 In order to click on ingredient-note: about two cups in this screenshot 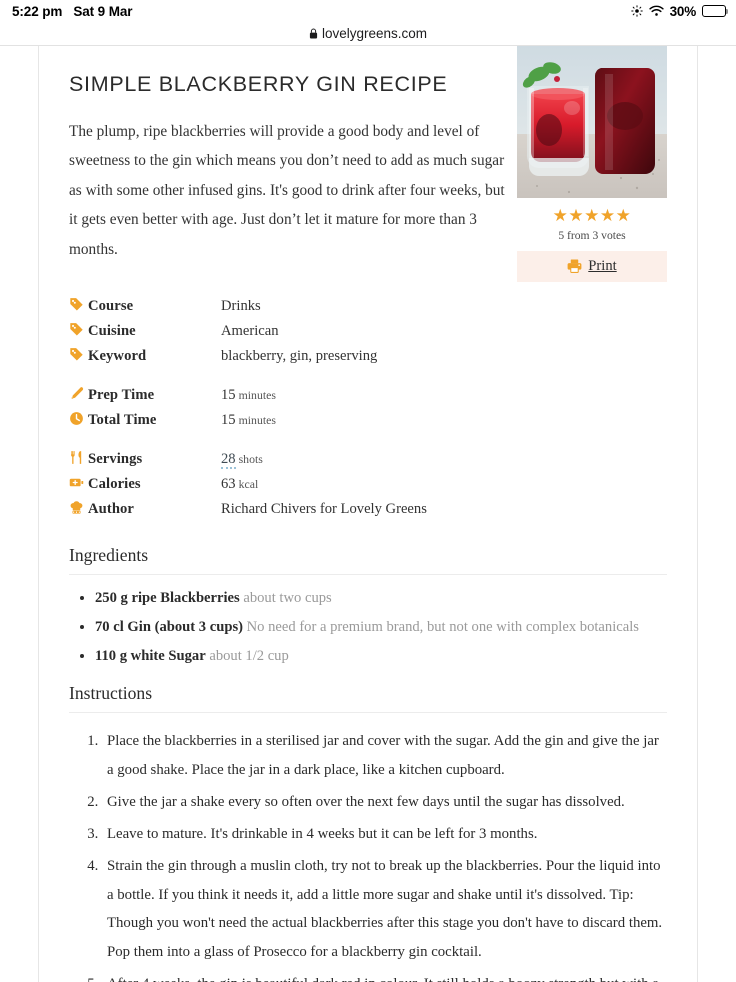, I will do `click(285, 598)`.